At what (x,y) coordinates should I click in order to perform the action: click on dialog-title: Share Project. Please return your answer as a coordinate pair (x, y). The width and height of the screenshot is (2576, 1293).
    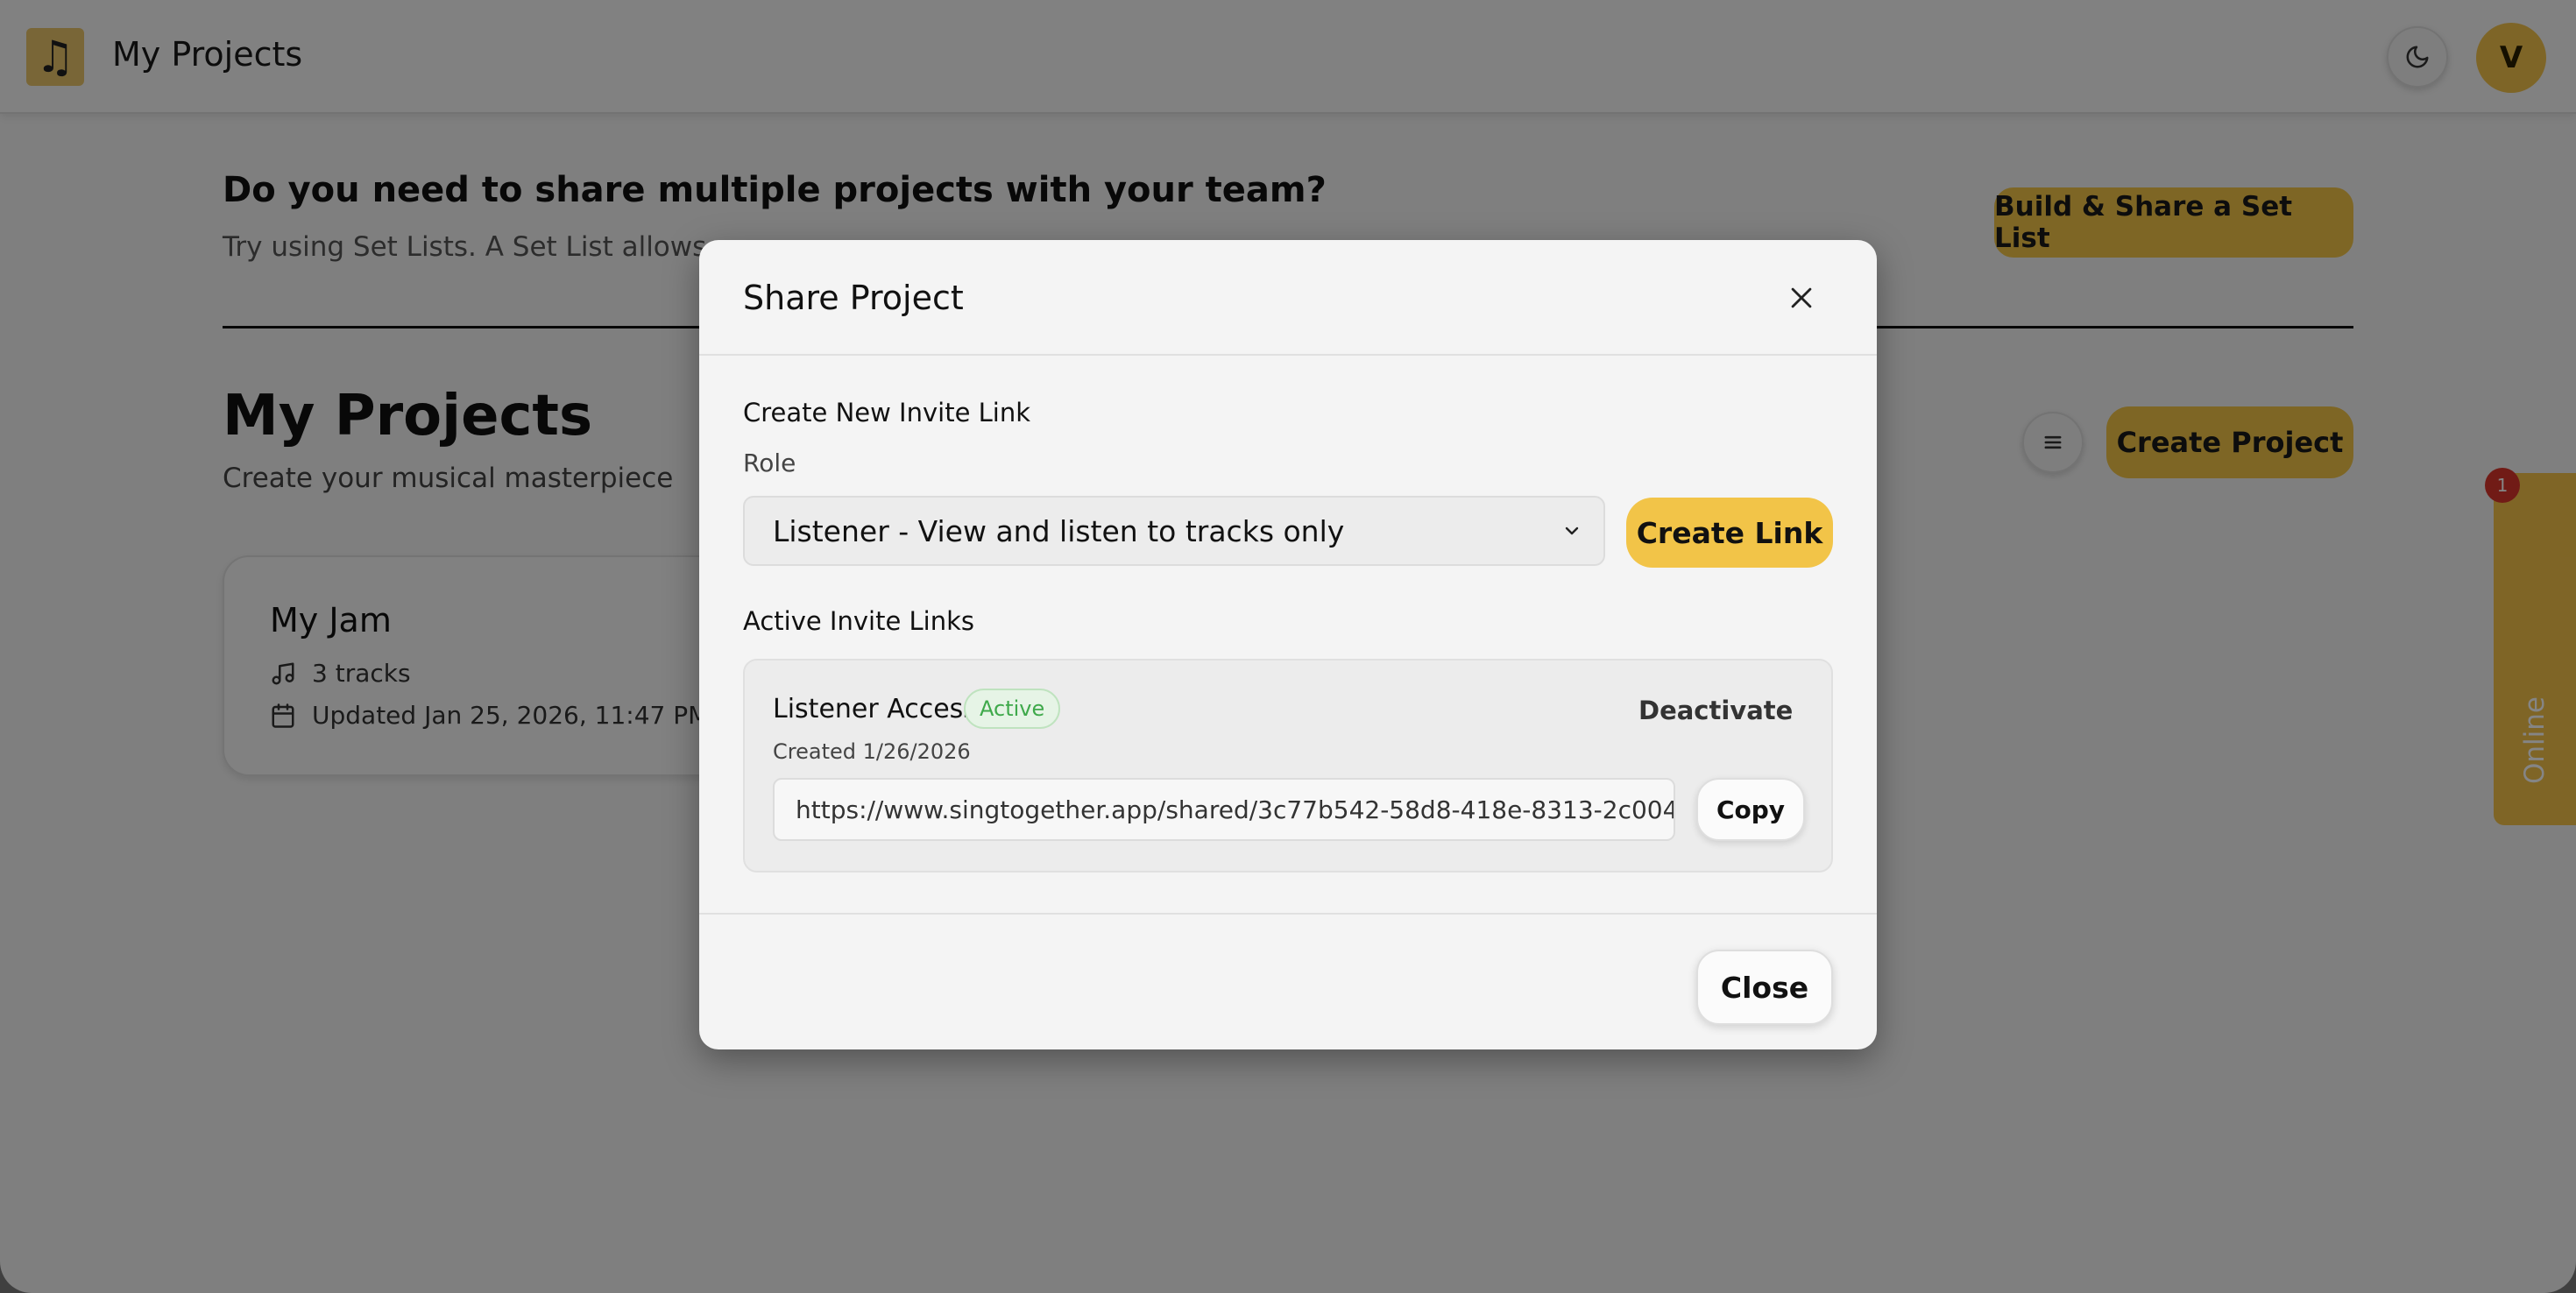
    Looking at the image, I should click on (853, 298).